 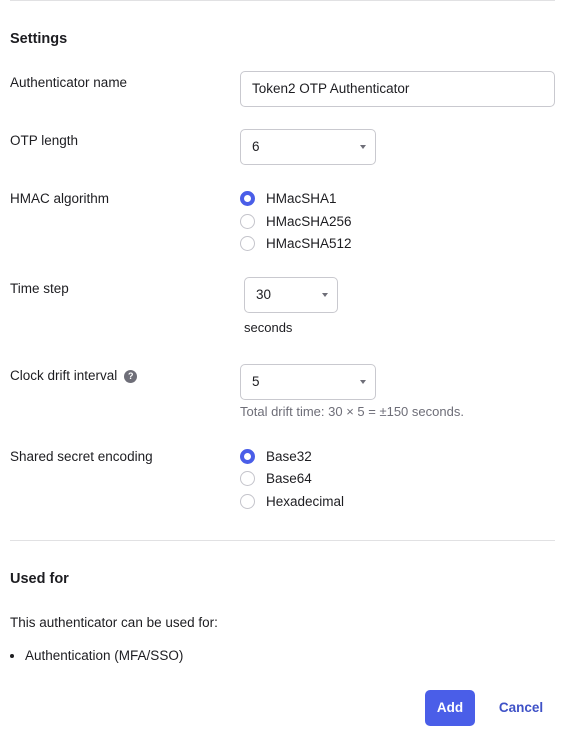 What do you see at coordinates (282, 540) in the screenshot?
I see `section-divider` at bounding box center [282, 540].